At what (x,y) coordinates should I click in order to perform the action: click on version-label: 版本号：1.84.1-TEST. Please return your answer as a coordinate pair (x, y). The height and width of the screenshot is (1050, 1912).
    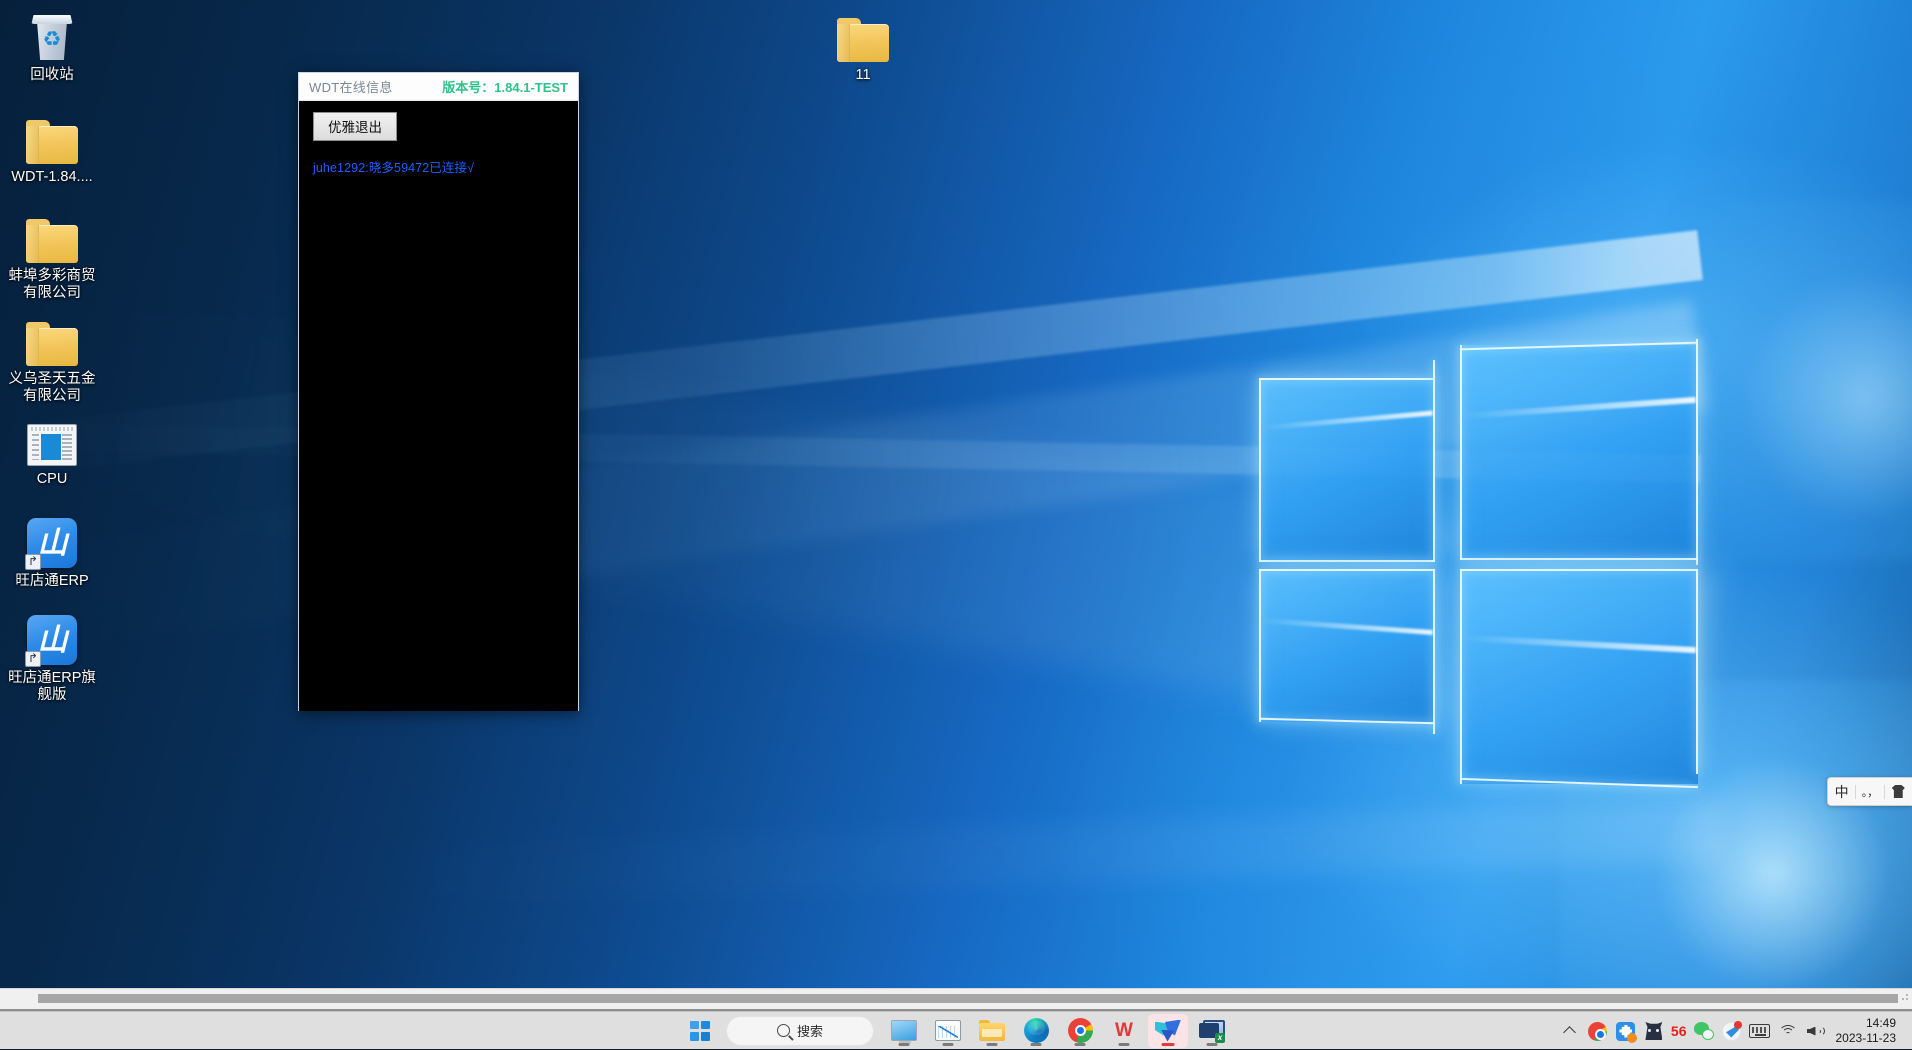
    Looking at the image, I should click on (505, 86).